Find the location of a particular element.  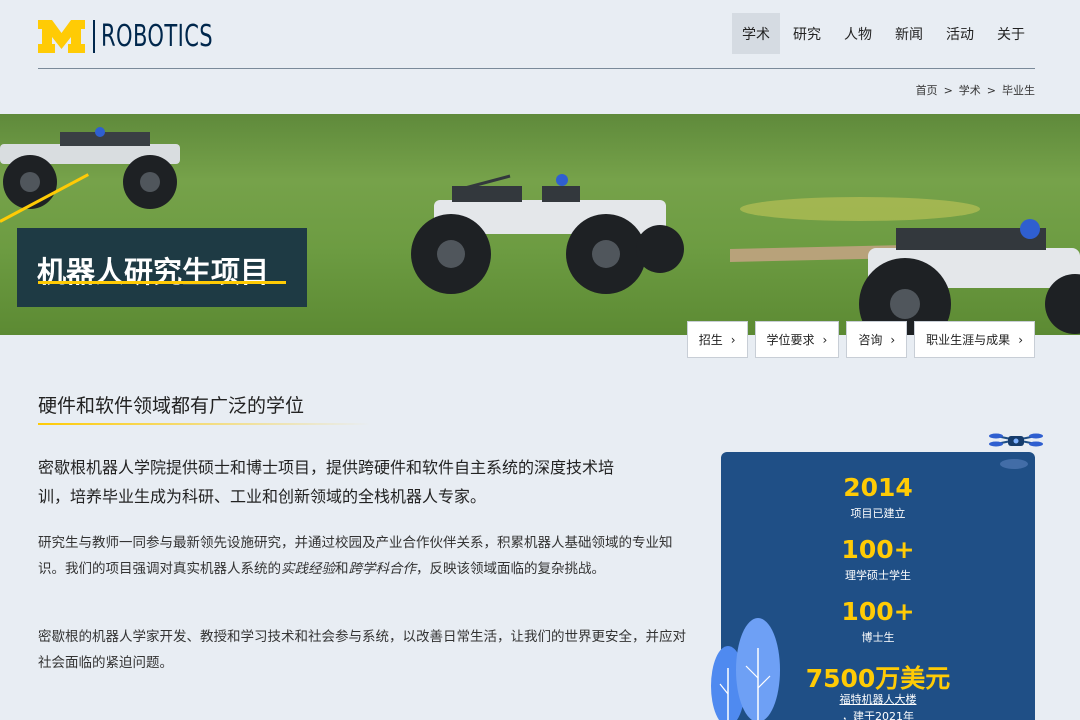

nav-about: 关于 is located at coordinates (1011, 33).